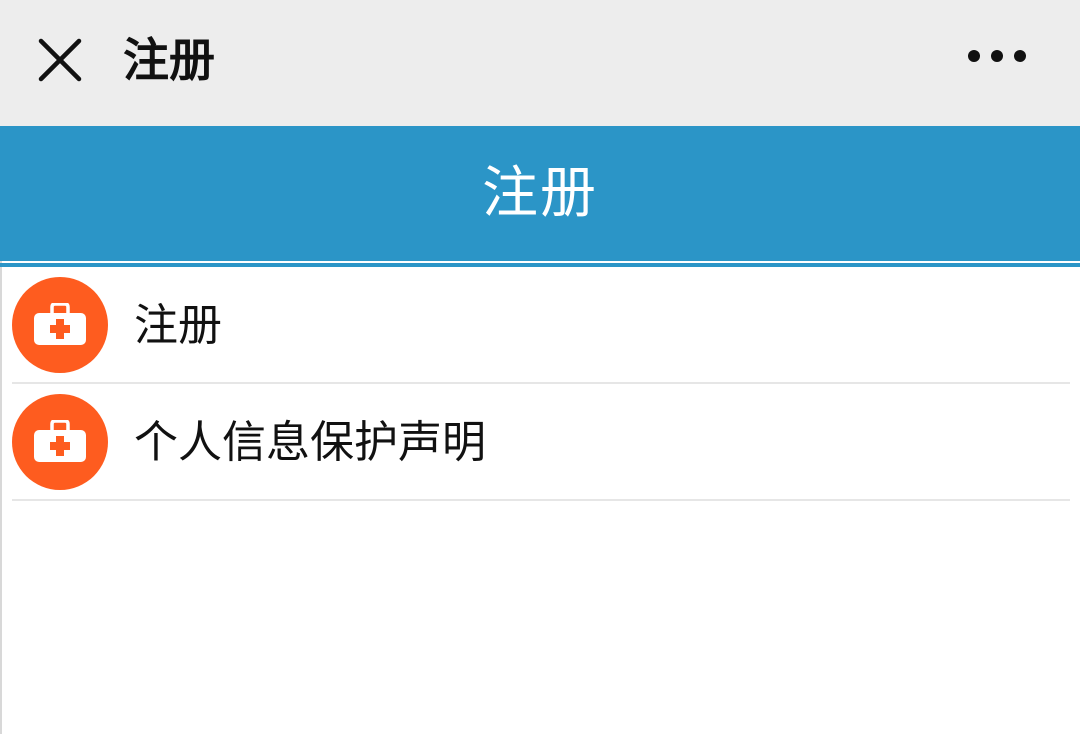 The height and width of the screenshot is (734, 1080). I want to click on nav-title: 注册, so click(169, 60).